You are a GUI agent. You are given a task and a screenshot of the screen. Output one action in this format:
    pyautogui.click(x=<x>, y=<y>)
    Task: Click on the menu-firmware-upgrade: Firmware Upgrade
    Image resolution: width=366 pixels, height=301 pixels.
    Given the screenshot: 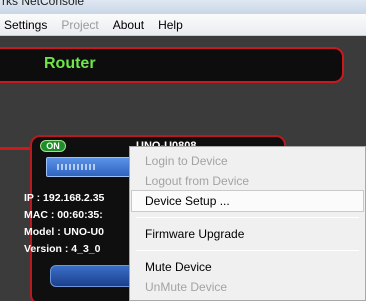 What is the action you would take?
    pyautogui.click(x=248, y=234)
    